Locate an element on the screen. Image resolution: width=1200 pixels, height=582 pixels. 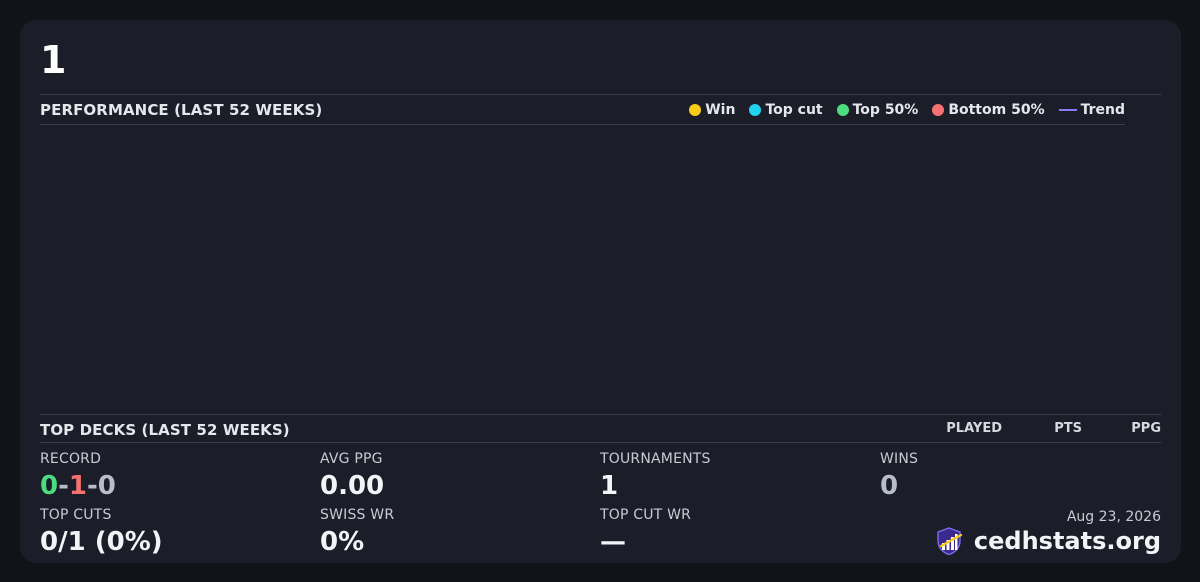
stat-label: SWISS WR is located at coordinates (357, 515).